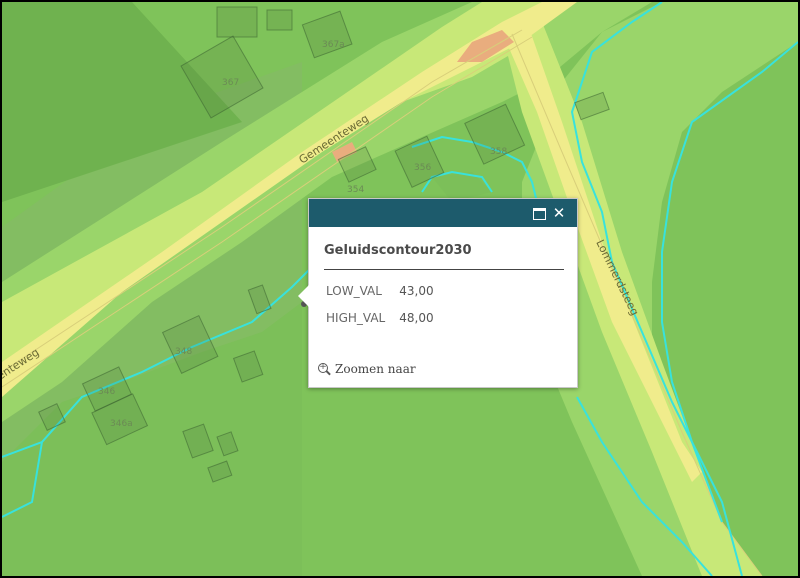 The height and width of the screenshot is (578, 800). Describe the element at coordinates (416, 317) in the screenshot. I see `attribute-value: 48,00` at that location.